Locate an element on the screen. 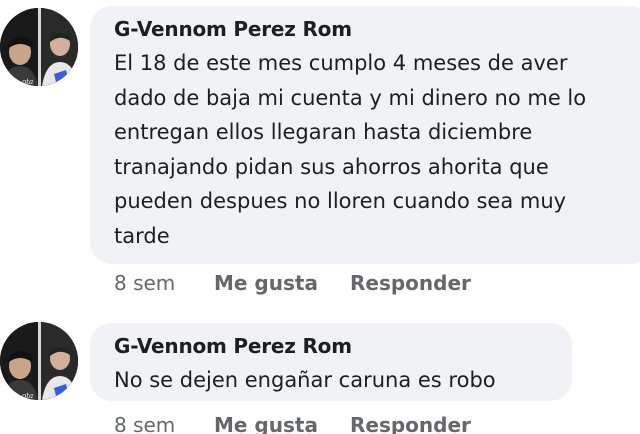  comment-text: No se dejen engañar caruna es robo is located at coordinates (334, 380).